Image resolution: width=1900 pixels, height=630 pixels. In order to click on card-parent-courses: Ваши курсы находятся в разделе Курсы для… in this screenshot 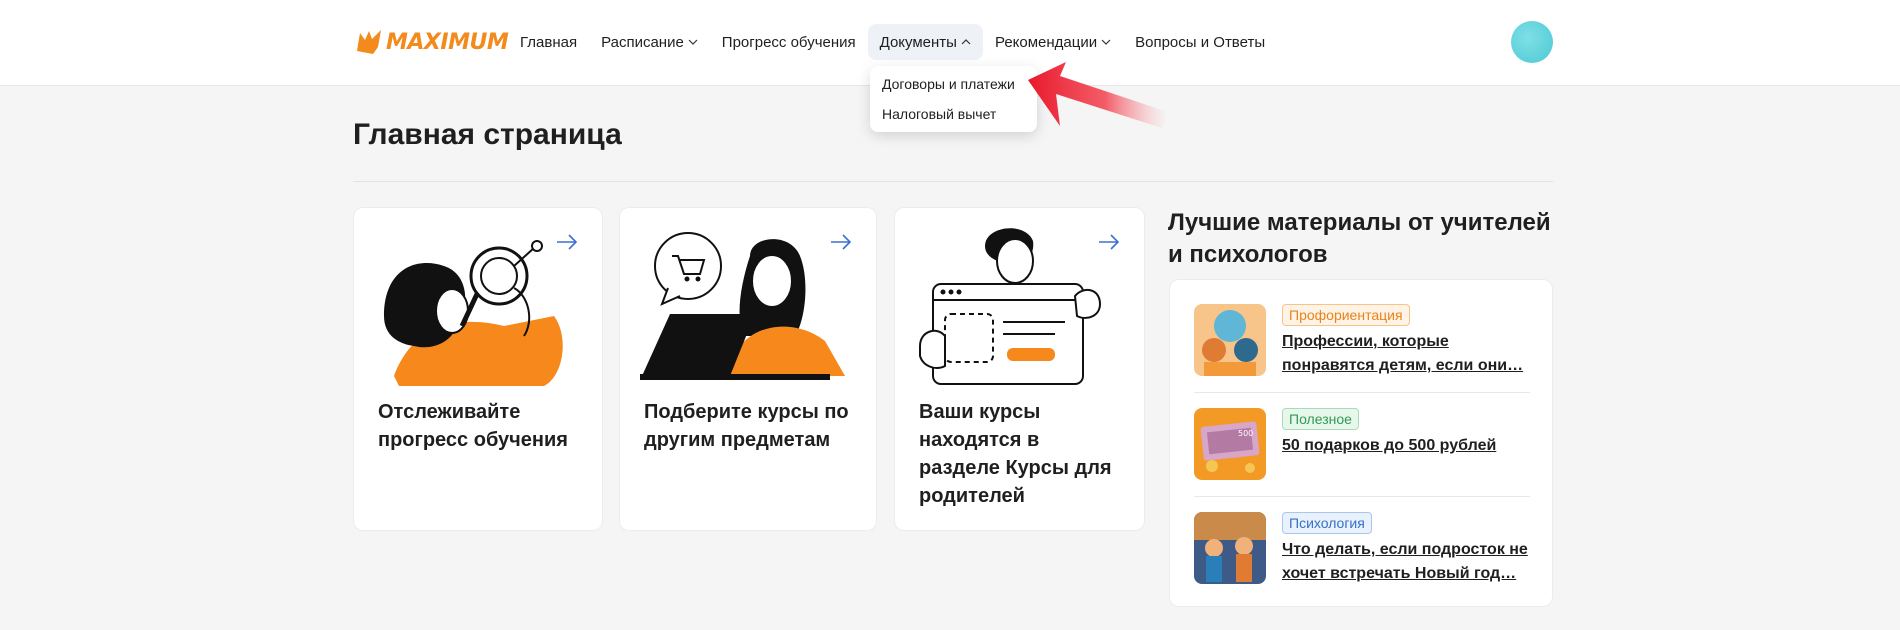, I will do `click(1019, 369)`.